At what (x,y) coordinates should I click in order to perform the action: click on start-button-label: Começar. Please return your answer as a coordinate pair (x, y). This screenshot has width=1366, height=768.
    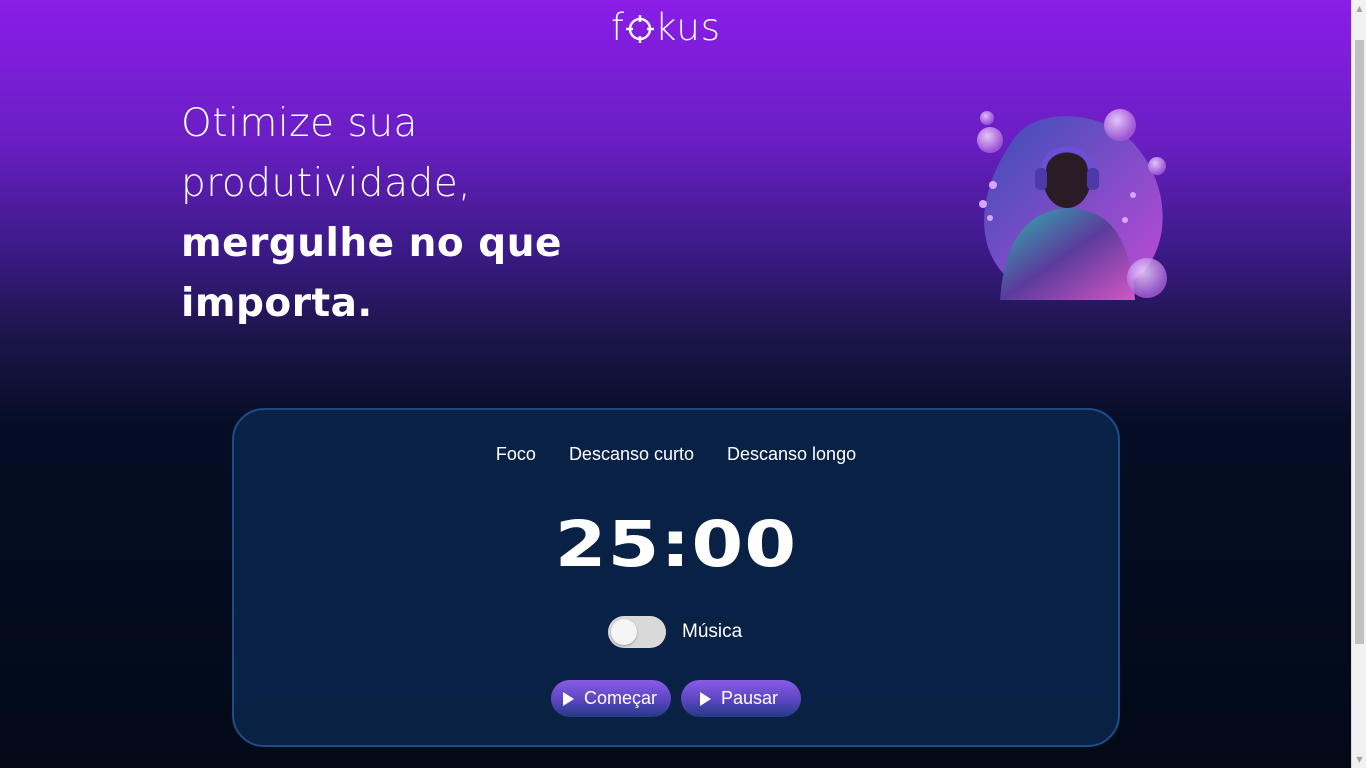
    Looking at the image, I should click on (621, 698).